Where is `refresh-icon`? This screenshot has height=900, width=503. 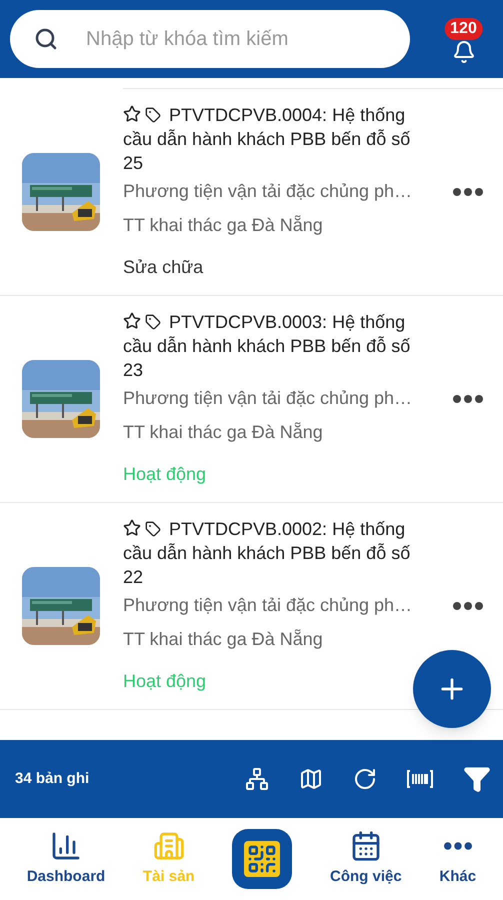 refresh-icon is located at coordinates (365, 779).